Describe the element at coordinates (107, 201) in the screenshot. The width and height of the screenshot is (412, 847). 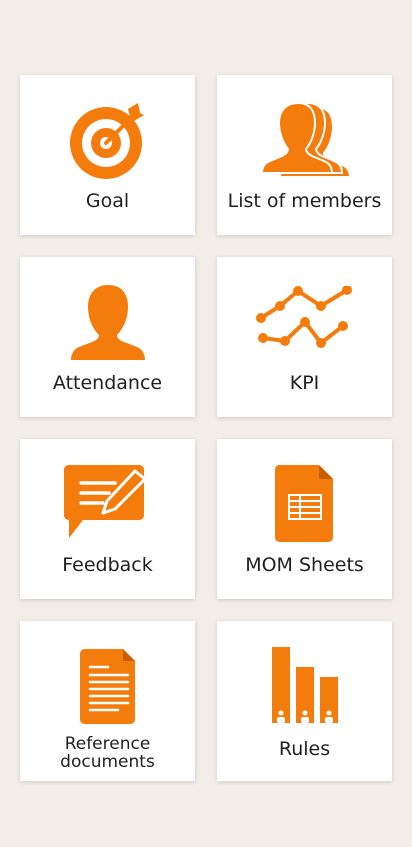
I see `tile-label: Goal` at that location.